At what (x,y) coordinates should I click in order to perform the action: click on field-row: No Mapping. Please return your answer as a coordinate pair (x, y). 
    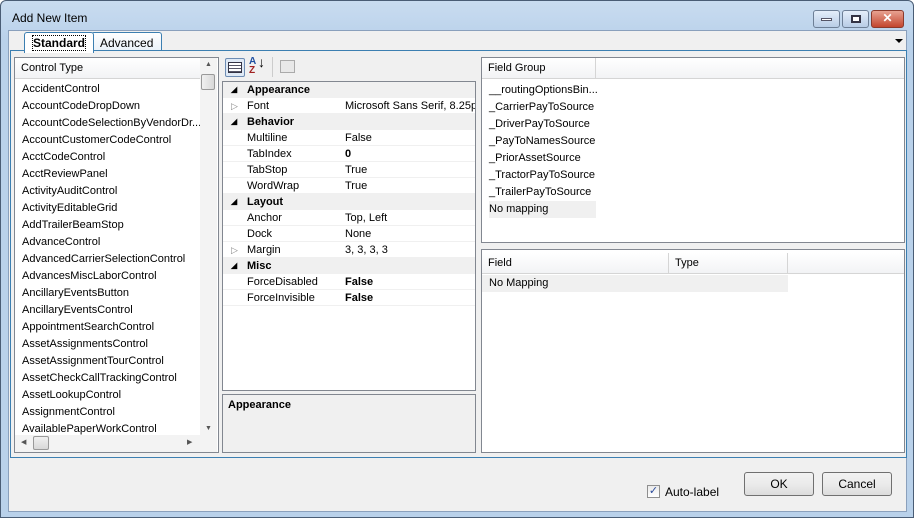
    Looking at the image, I should click on (635, 283).